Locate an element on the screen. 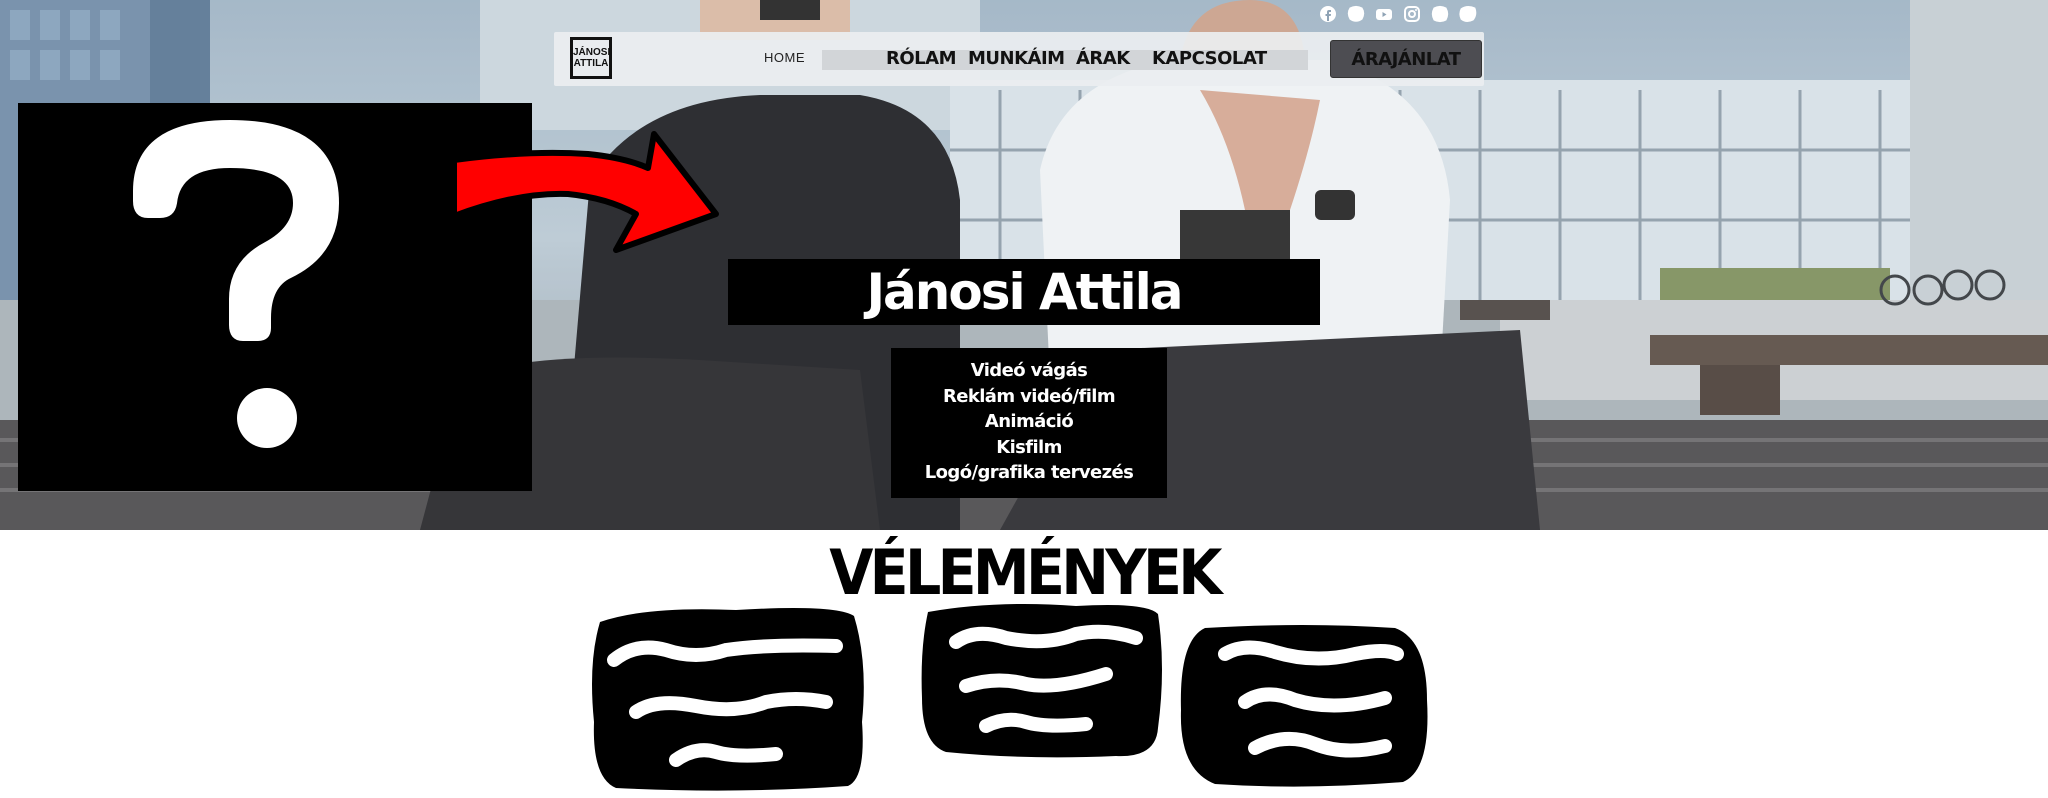  nav-item-arak: ÁRAK is located at coordinates (1103, 58).